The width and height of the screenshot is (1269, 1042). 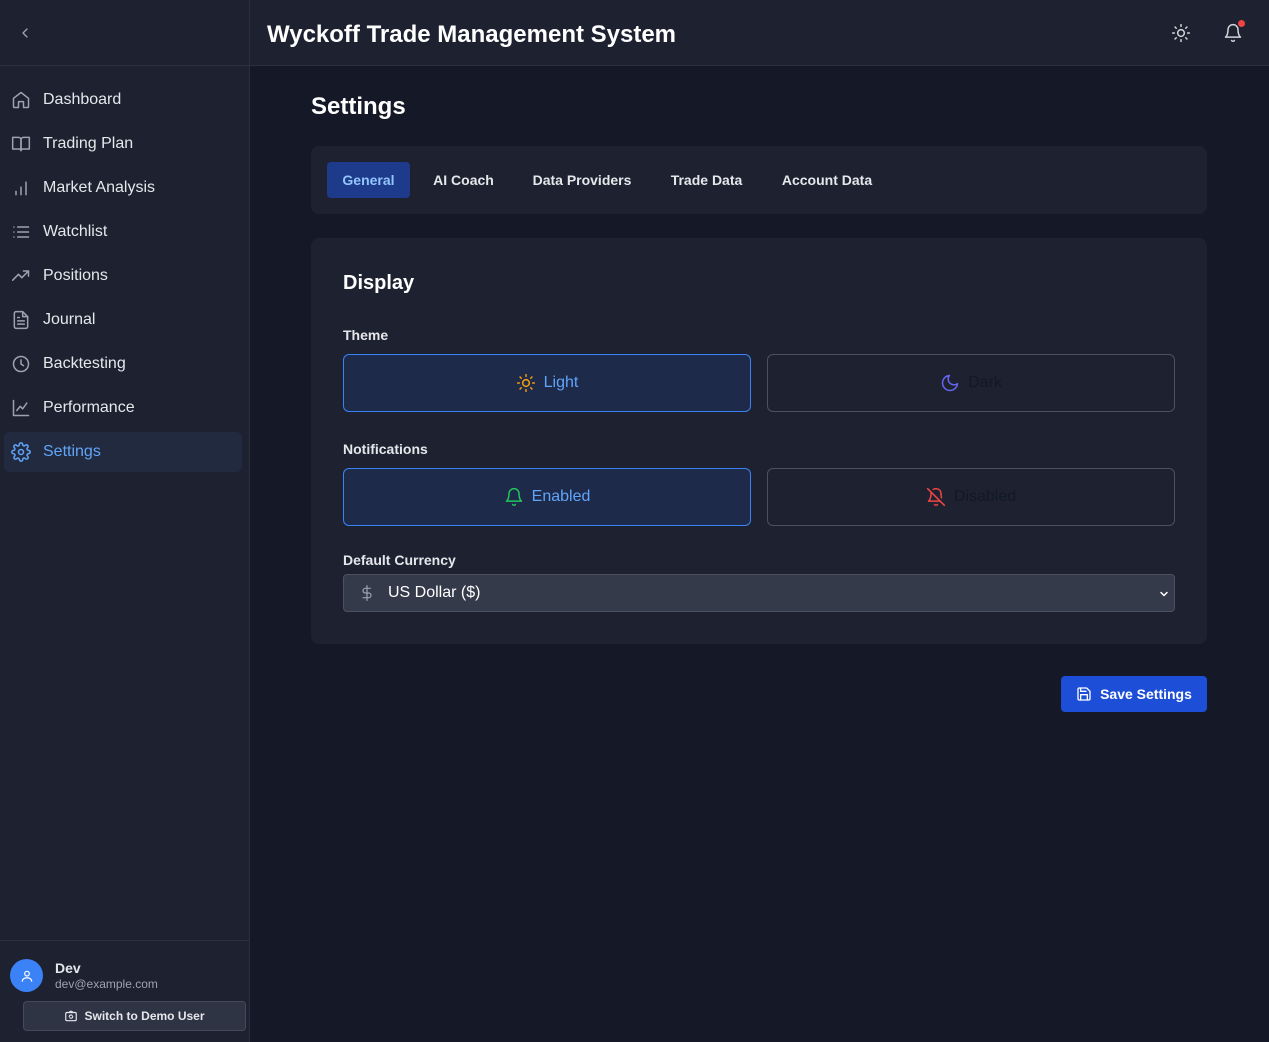 What do you see at coordinates (399, 560) in the screenshot?
I see `currency-label: Default Currency` at bounding box center [399, 560].